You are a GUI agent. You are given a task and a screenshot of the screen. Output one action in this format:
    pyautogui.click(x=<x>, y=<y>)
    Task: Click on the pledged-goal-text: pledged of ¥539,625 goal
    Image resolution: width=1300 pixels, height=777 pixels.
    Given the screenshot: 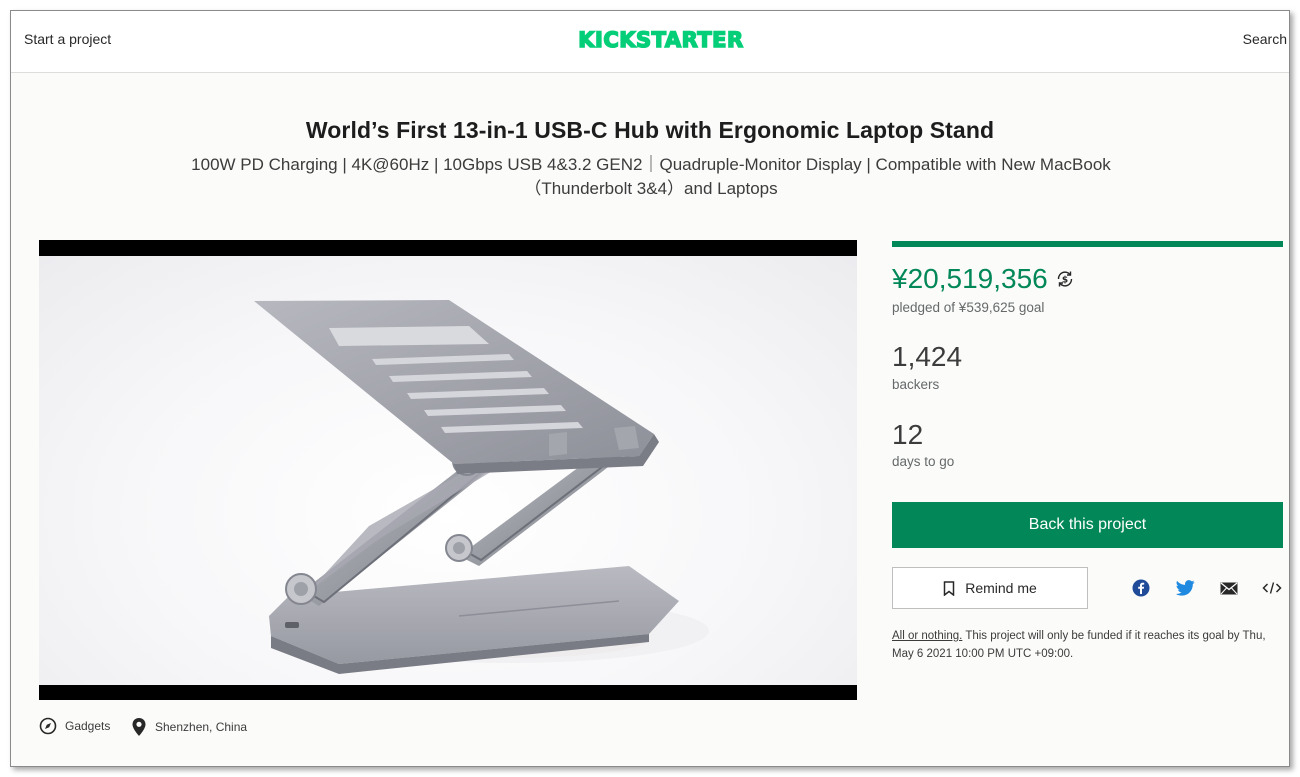 What is the action you would take?
    pyautogui.click(x=968, y=307)
    